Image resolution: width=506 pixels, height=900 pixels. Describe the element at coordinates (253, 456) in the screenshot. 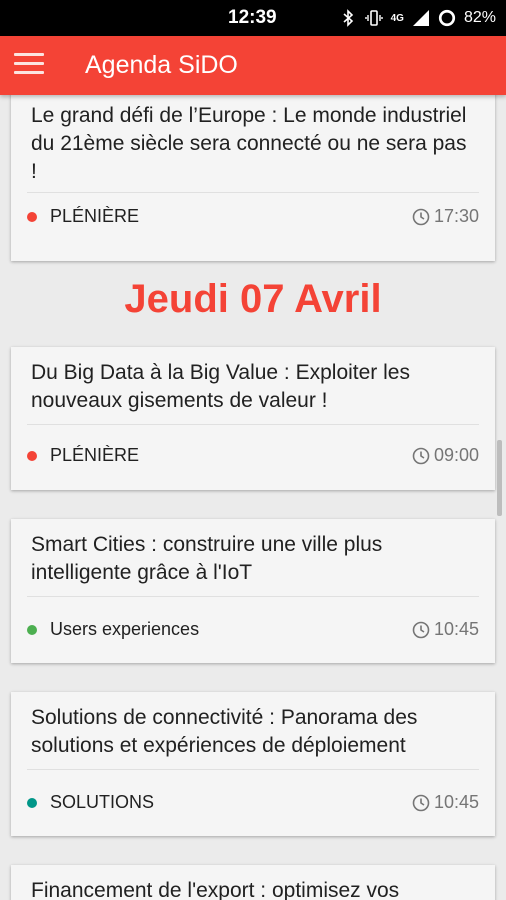

I see `session-footer: PLÉNIÈRE 09:00` at that location.